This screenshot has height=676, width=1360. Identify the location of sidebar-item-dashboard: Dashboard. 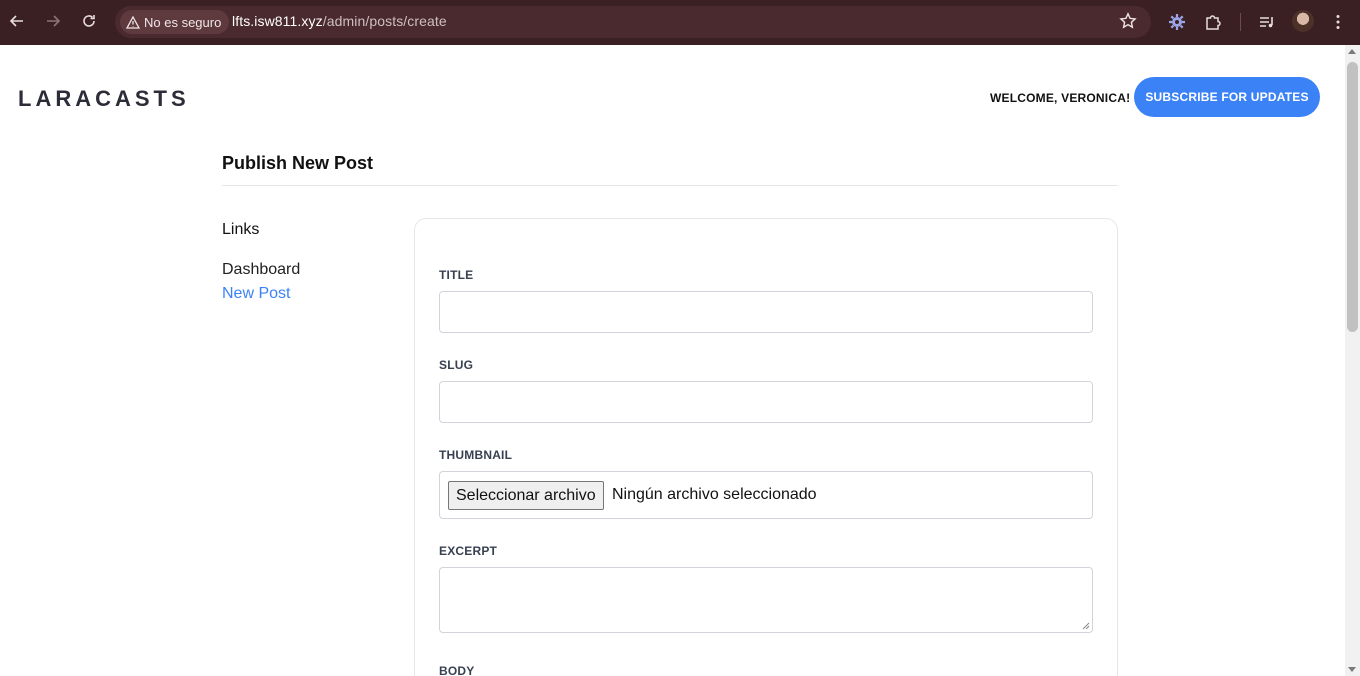
(261, 270).